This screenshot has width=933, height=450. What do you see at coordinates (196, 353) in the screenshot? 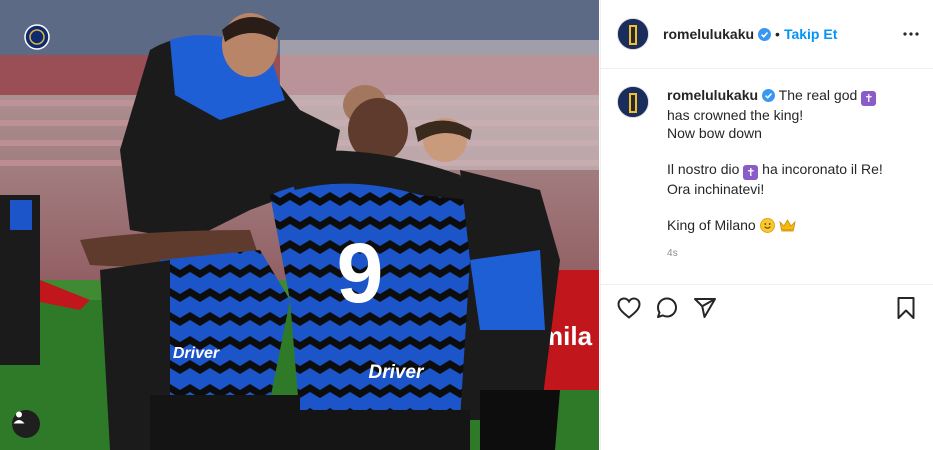
I see `sponsor-text-left: Driver` at bounding box center [196, 353].